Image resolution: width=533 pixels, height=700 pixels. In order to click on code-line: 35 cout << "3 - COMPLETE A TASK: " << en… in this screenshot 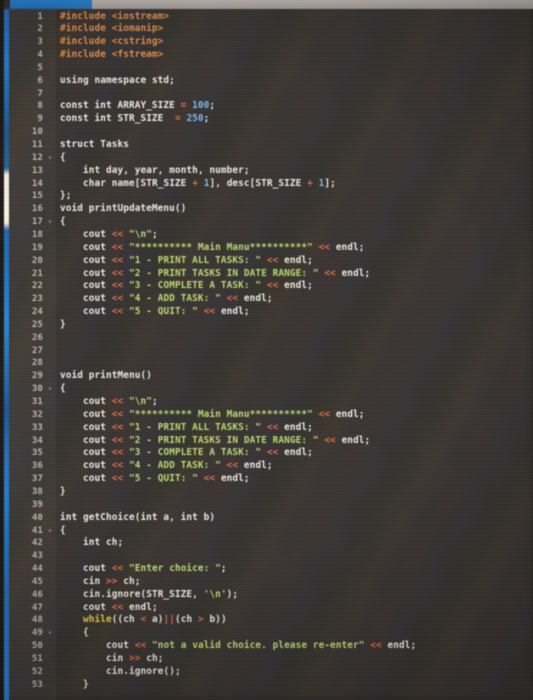, I will do `click(271, 453)`.